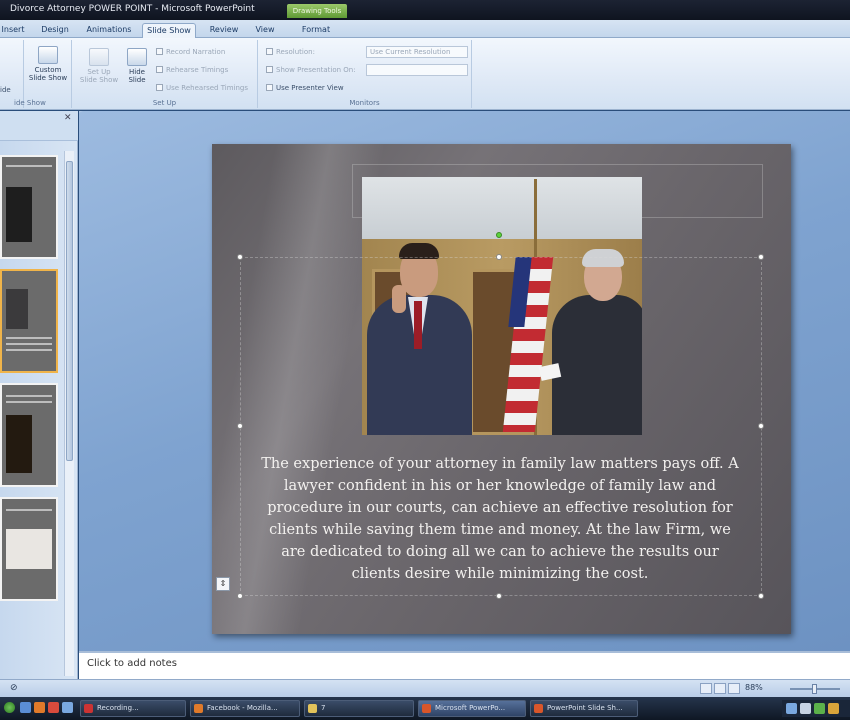 This screenshot has width=850, height=720. Describe the element at coordinates (137, 76) in the screenshot. I see `hide-slide-label: Hide Slide` at that location.